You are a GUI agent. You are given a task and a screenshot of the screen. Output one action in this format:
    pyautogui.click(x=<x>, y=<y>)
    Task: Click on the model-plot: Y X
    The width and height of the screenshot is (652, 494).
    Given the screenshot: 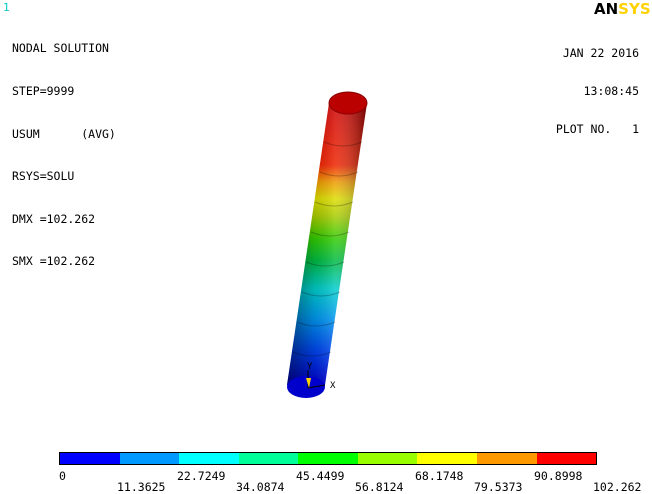 What is the action you would take?
    pyautogui.click(x=327, y=244)
    